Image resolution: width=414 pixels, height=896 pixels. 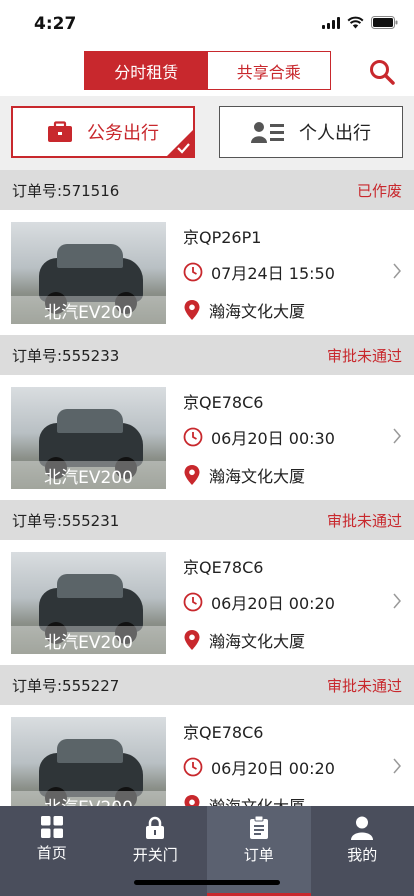 I want to click on briefcase-icon, so click(x=60, y=131).